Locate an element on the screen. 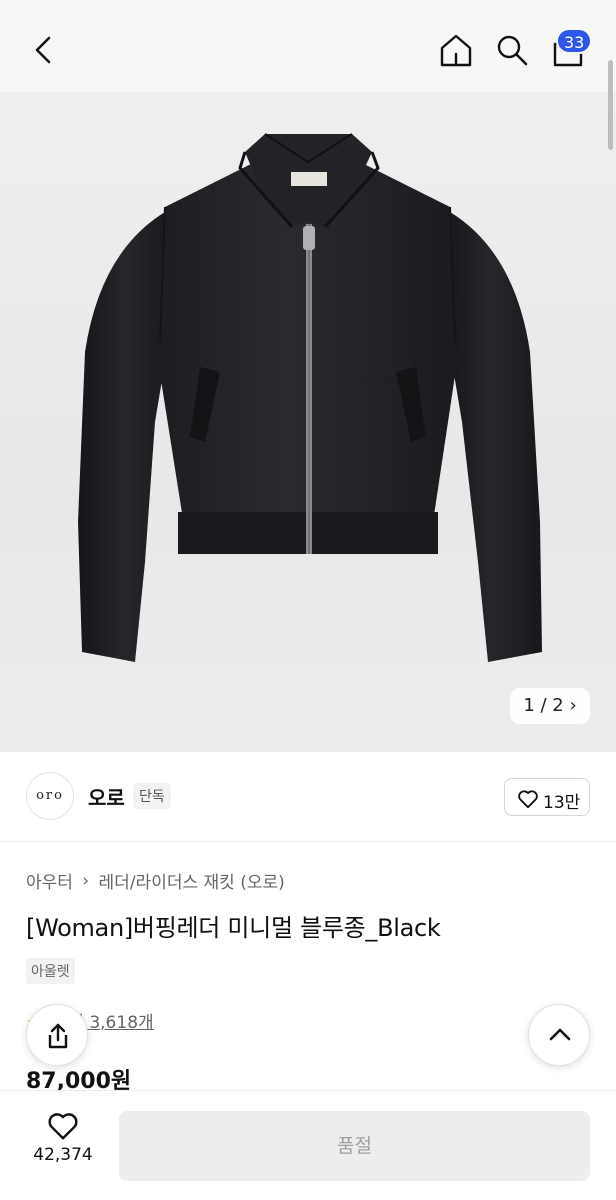 This screenshot has height=1200, width=616. wishlist-button: 42,374 is located at coordinates (63, 1138).